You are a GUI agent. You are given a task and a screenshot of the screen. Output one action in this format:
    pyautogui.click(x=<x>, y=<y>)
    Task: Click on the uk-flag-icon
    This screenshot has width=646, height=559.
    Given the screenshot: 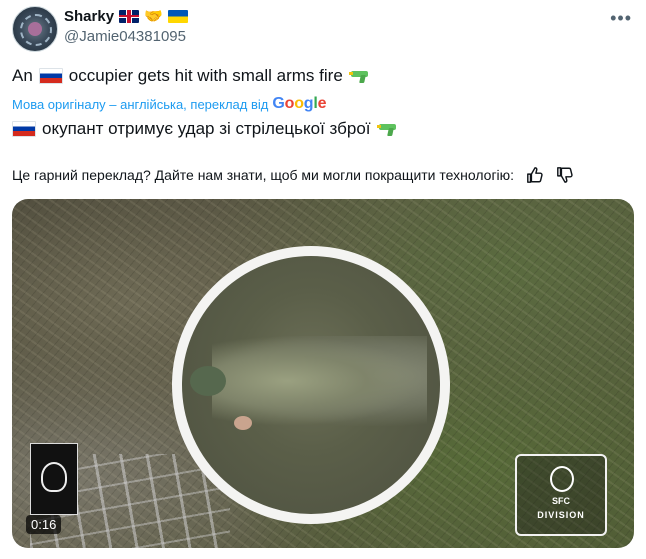 What is the action you would take?
    pyautogui.click(x=129, y=16)
    